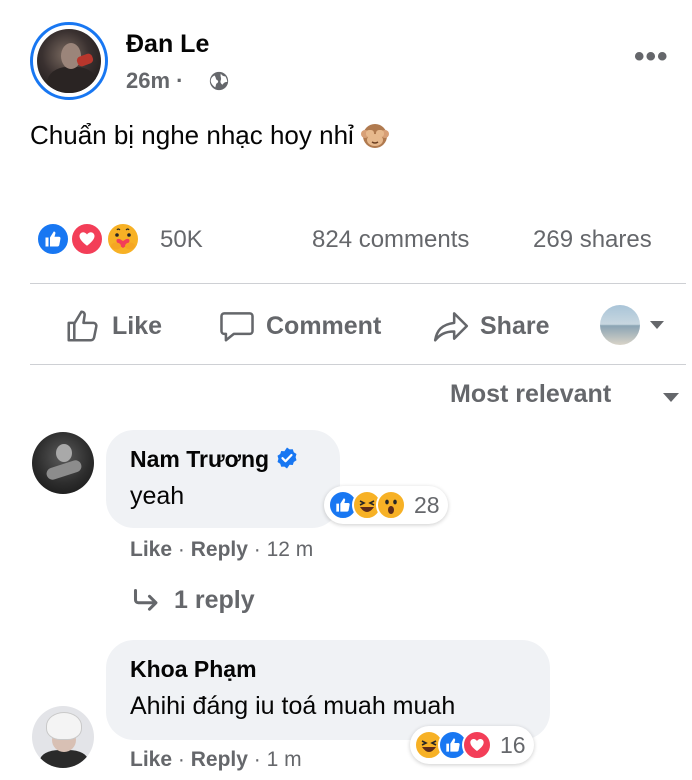 The image size is (692, 780). What do you see at coordinates (181, 240) in the screenshot?
I see `reaction-count: 50K` at bounding box center [181, 240].